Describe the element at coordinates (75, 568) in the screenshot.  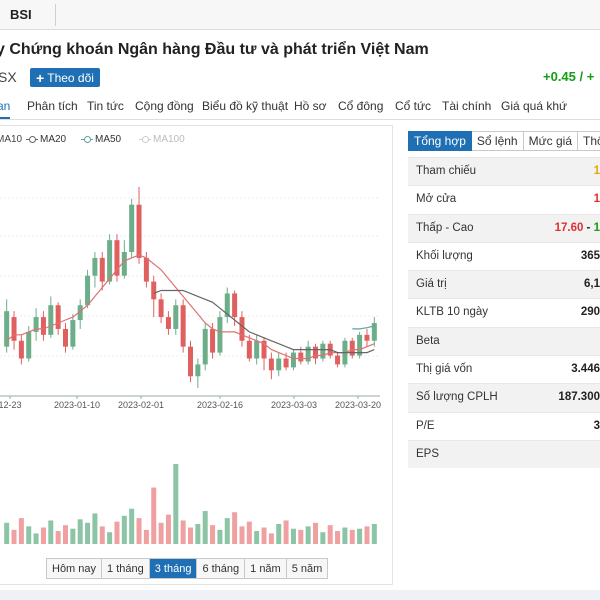
I see `range-today-button: Hôm nay` at that location.